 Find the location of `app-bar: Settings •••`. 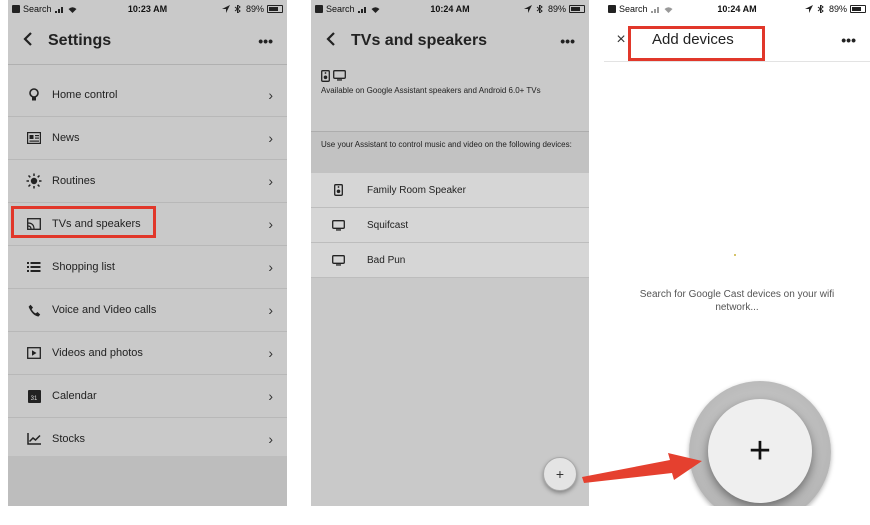

app-bar: Settings ••• is located at coordinates (147, 41).